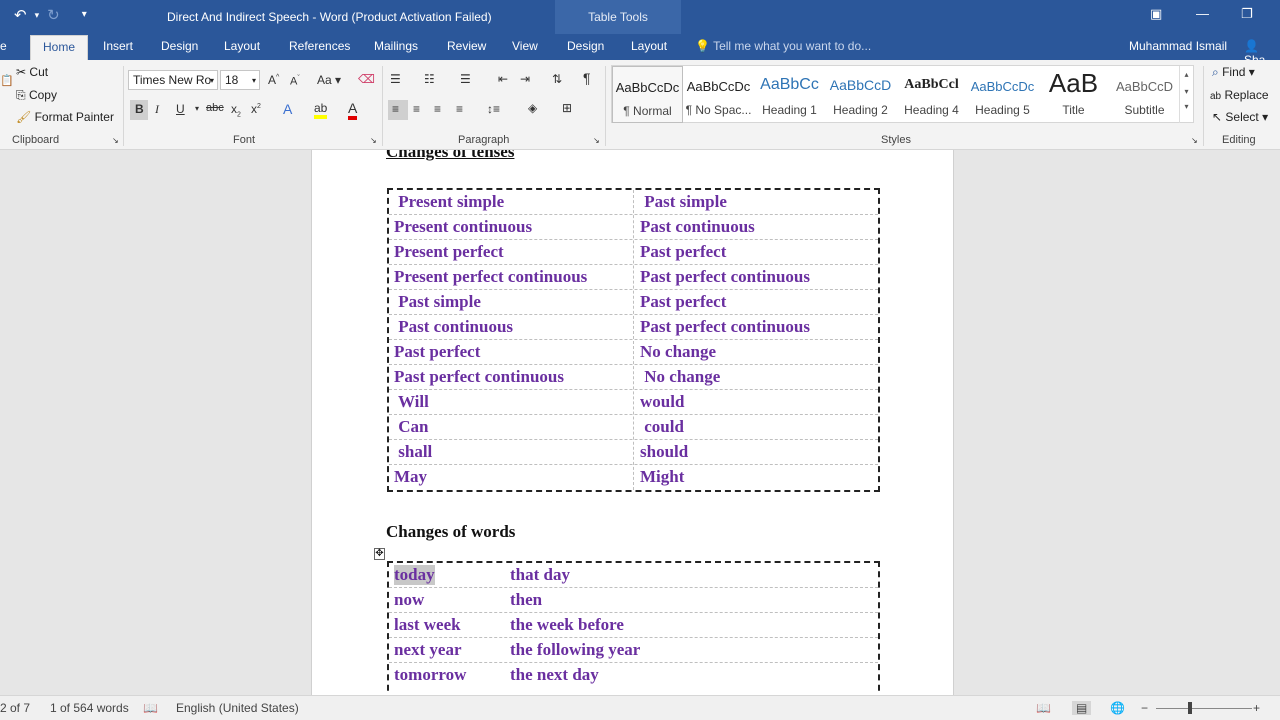 Image resolution: width=1280 pixels, height=720 pixels. Describe the element at coordinates (89, 708) in the screenshot. I see `word-count: 1 of 564 words` at that location.